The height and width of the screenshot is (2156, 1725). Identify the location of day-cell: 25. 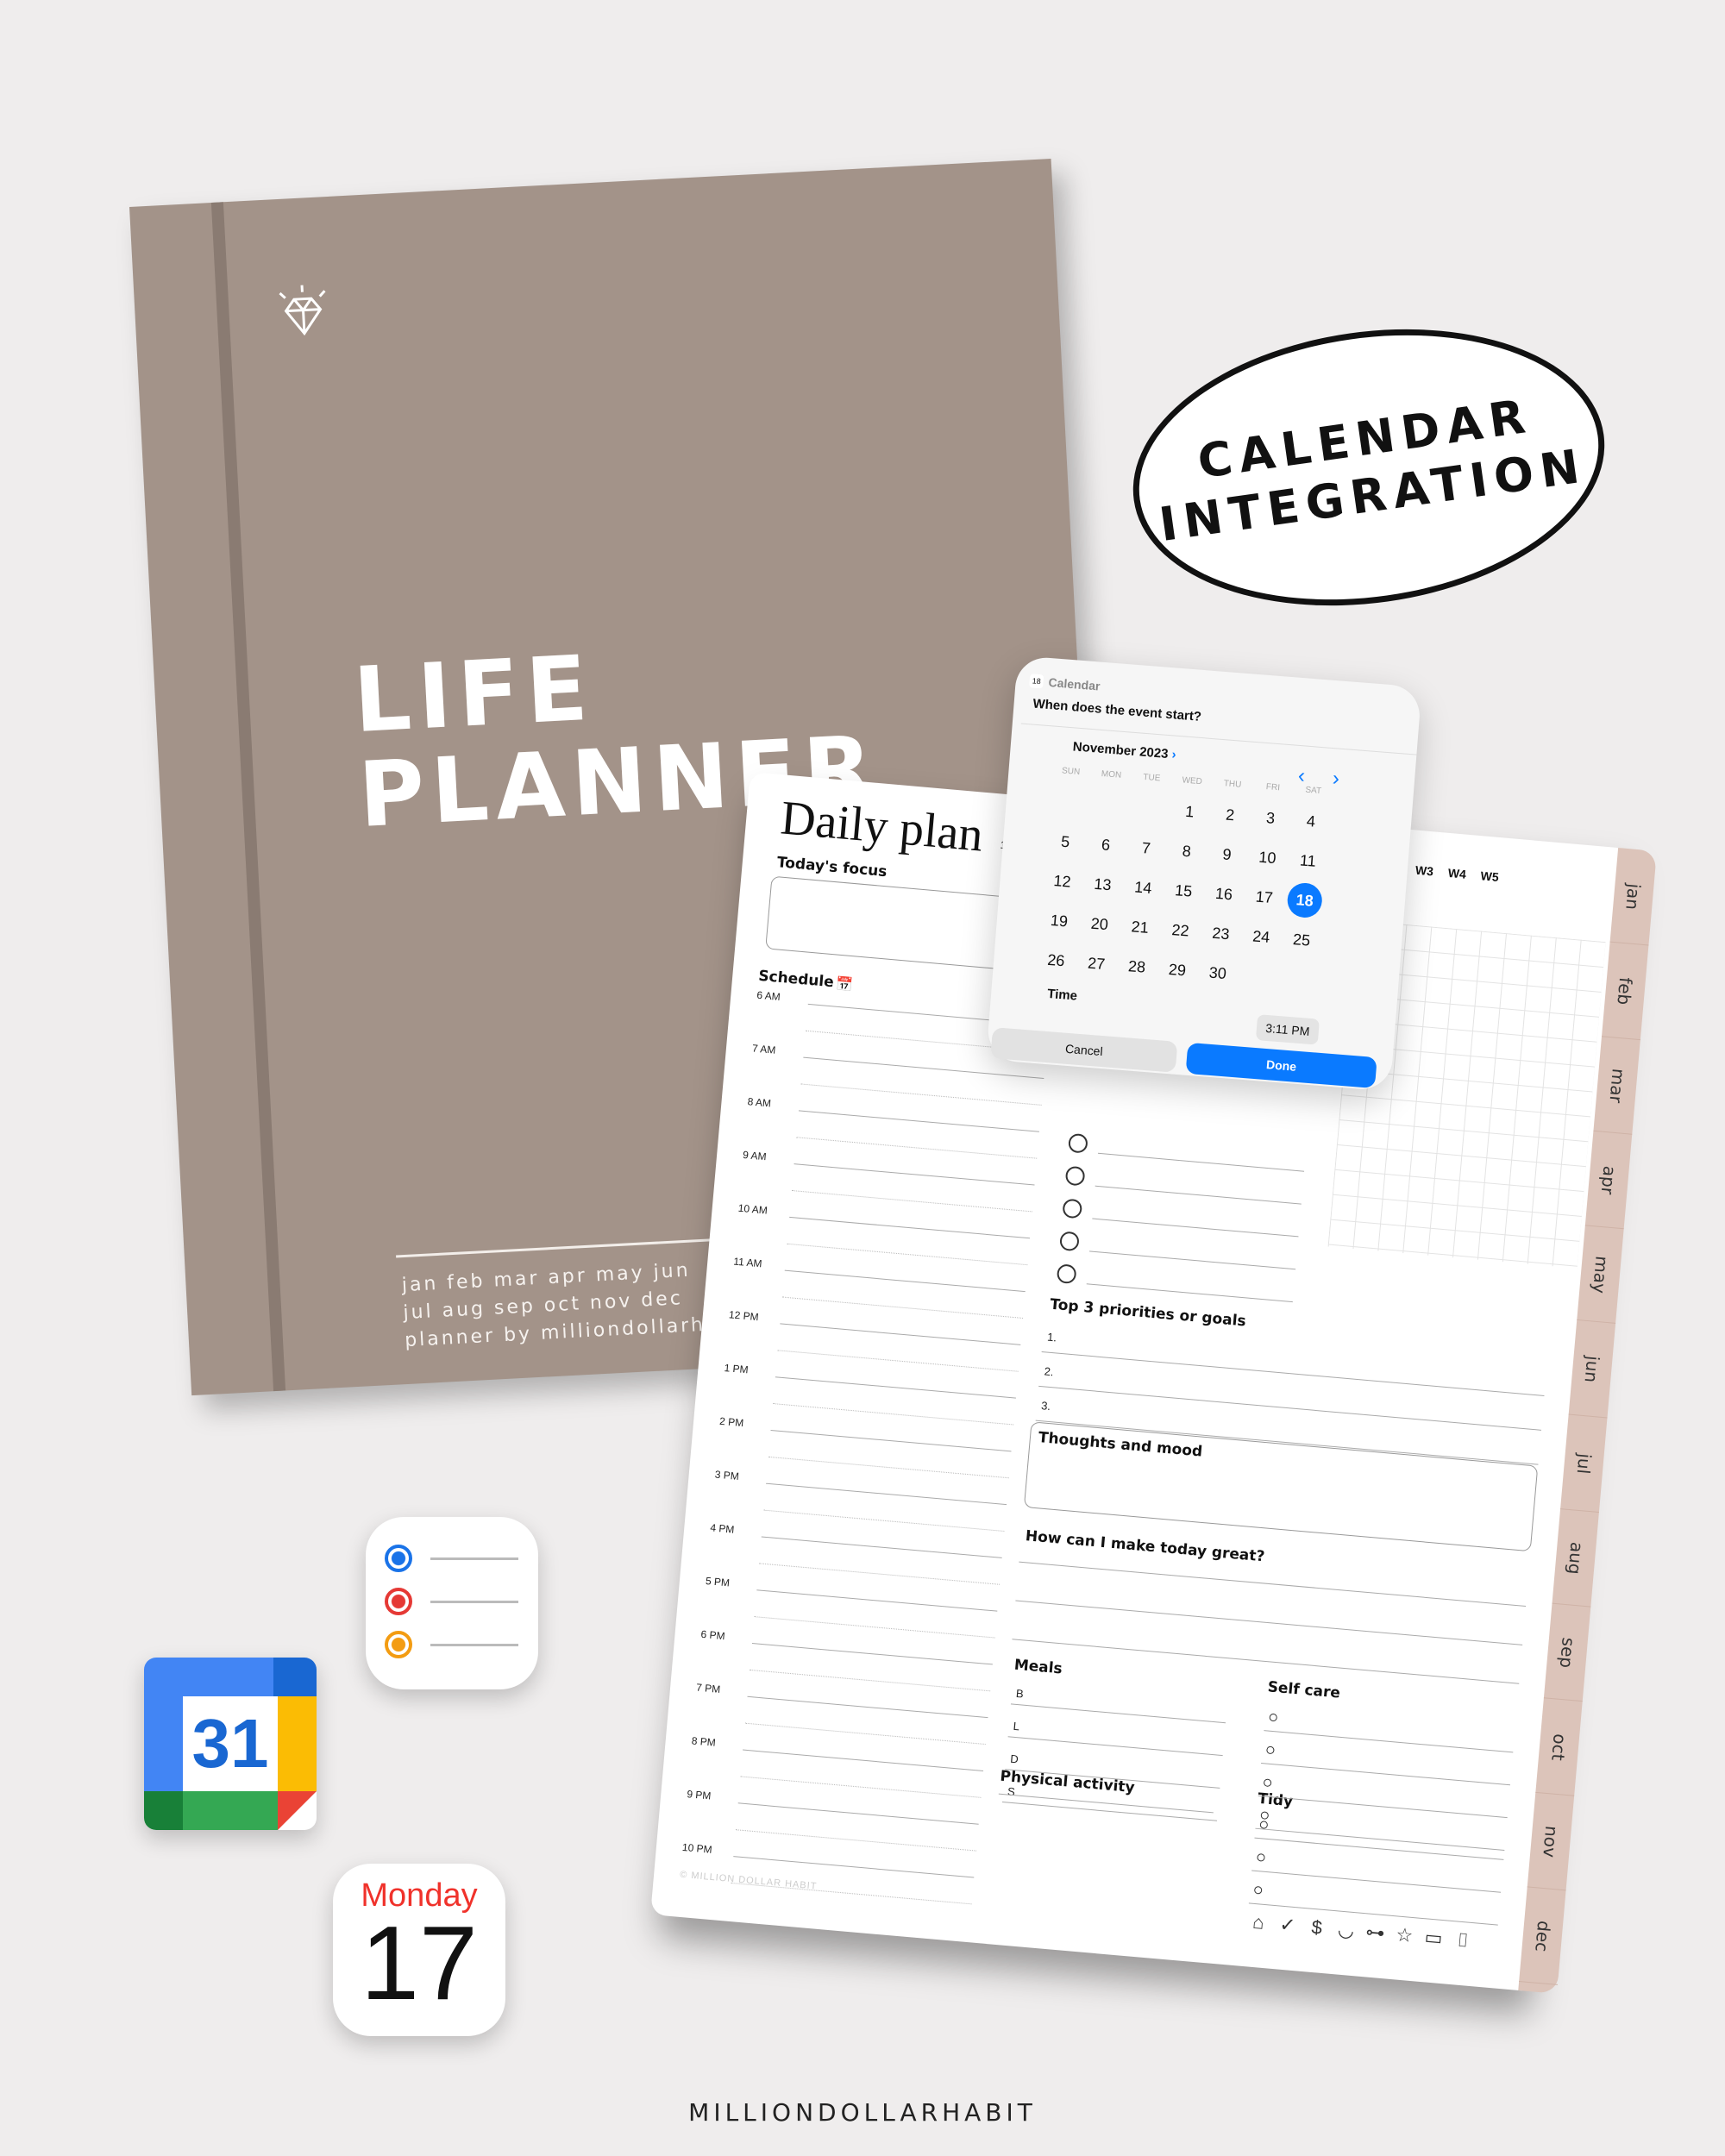
(1301, 939).